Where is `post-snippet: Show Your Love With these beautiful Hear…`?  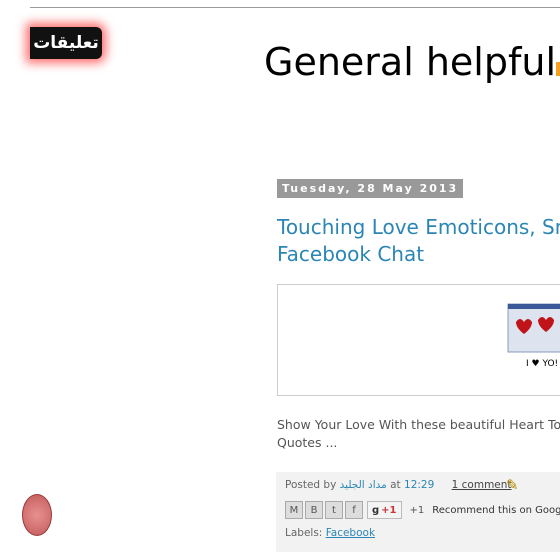
post-snippet: Show Your Love With these beautiful Hear… is located at coordinates (418, 434).